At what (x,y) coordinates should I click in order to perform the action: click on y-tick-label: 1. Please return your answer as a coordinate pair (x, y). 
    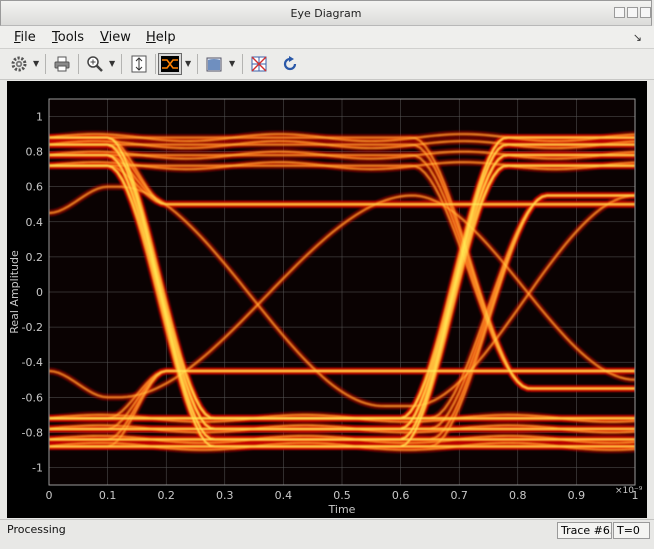
    Looking at the image, I should click on (39, 117).